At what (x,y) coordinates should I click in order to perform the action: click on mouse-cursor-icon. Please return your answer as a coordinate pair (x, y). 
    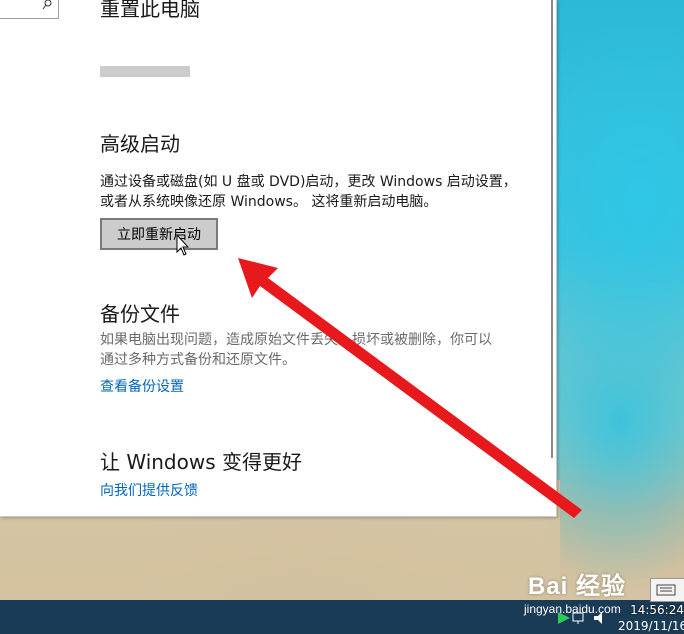
    Looking at the image, I should click on (183, 245).